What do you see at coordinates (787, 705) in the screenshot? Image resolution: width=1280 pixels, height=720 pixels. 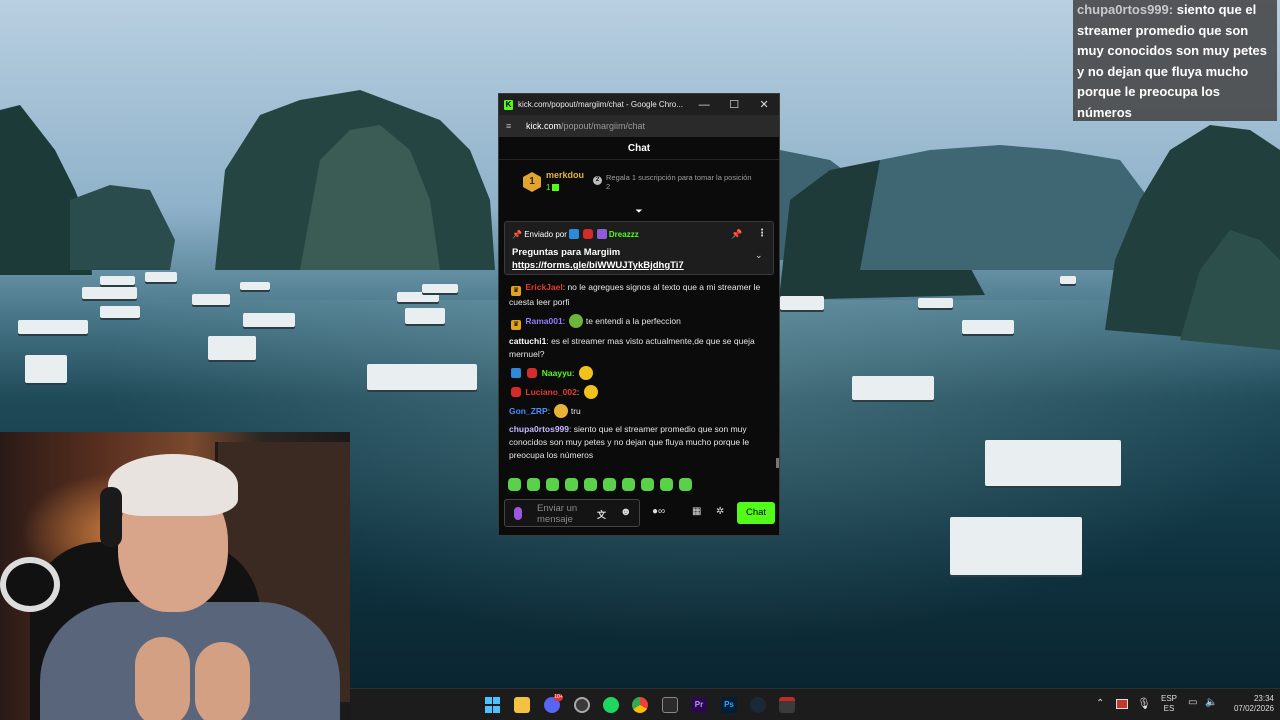 I see `app-icon` at bounding box center [787, 705].